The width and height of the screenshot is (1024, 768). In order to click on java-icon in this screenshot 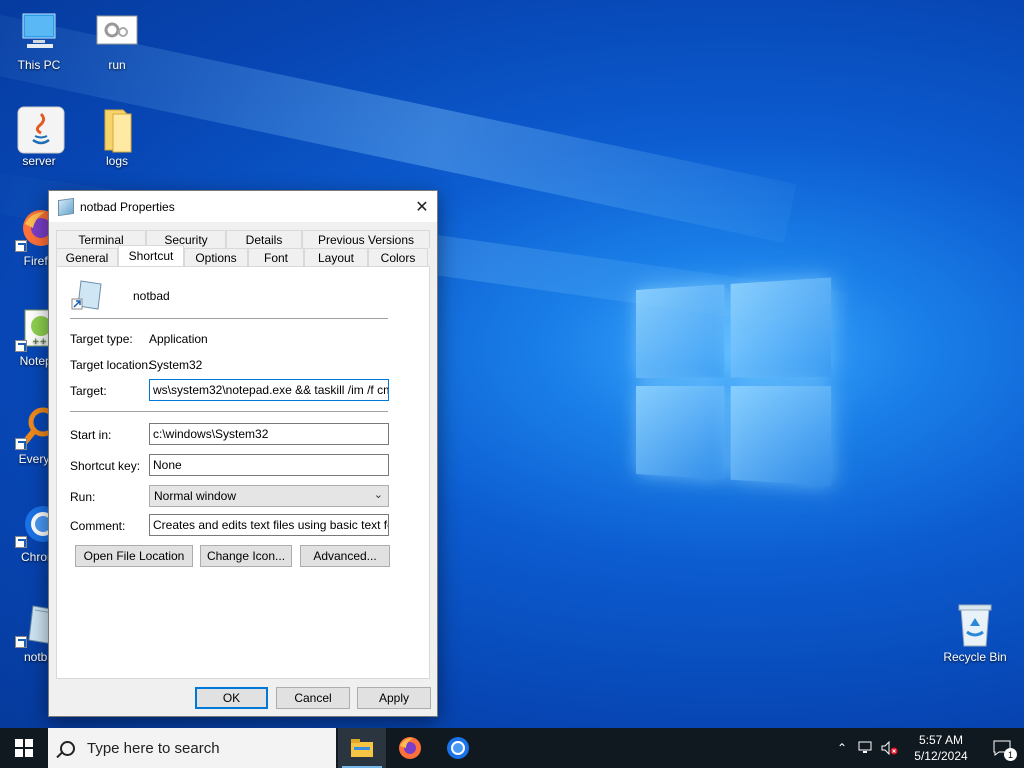, I will do `click(39, 128)`.